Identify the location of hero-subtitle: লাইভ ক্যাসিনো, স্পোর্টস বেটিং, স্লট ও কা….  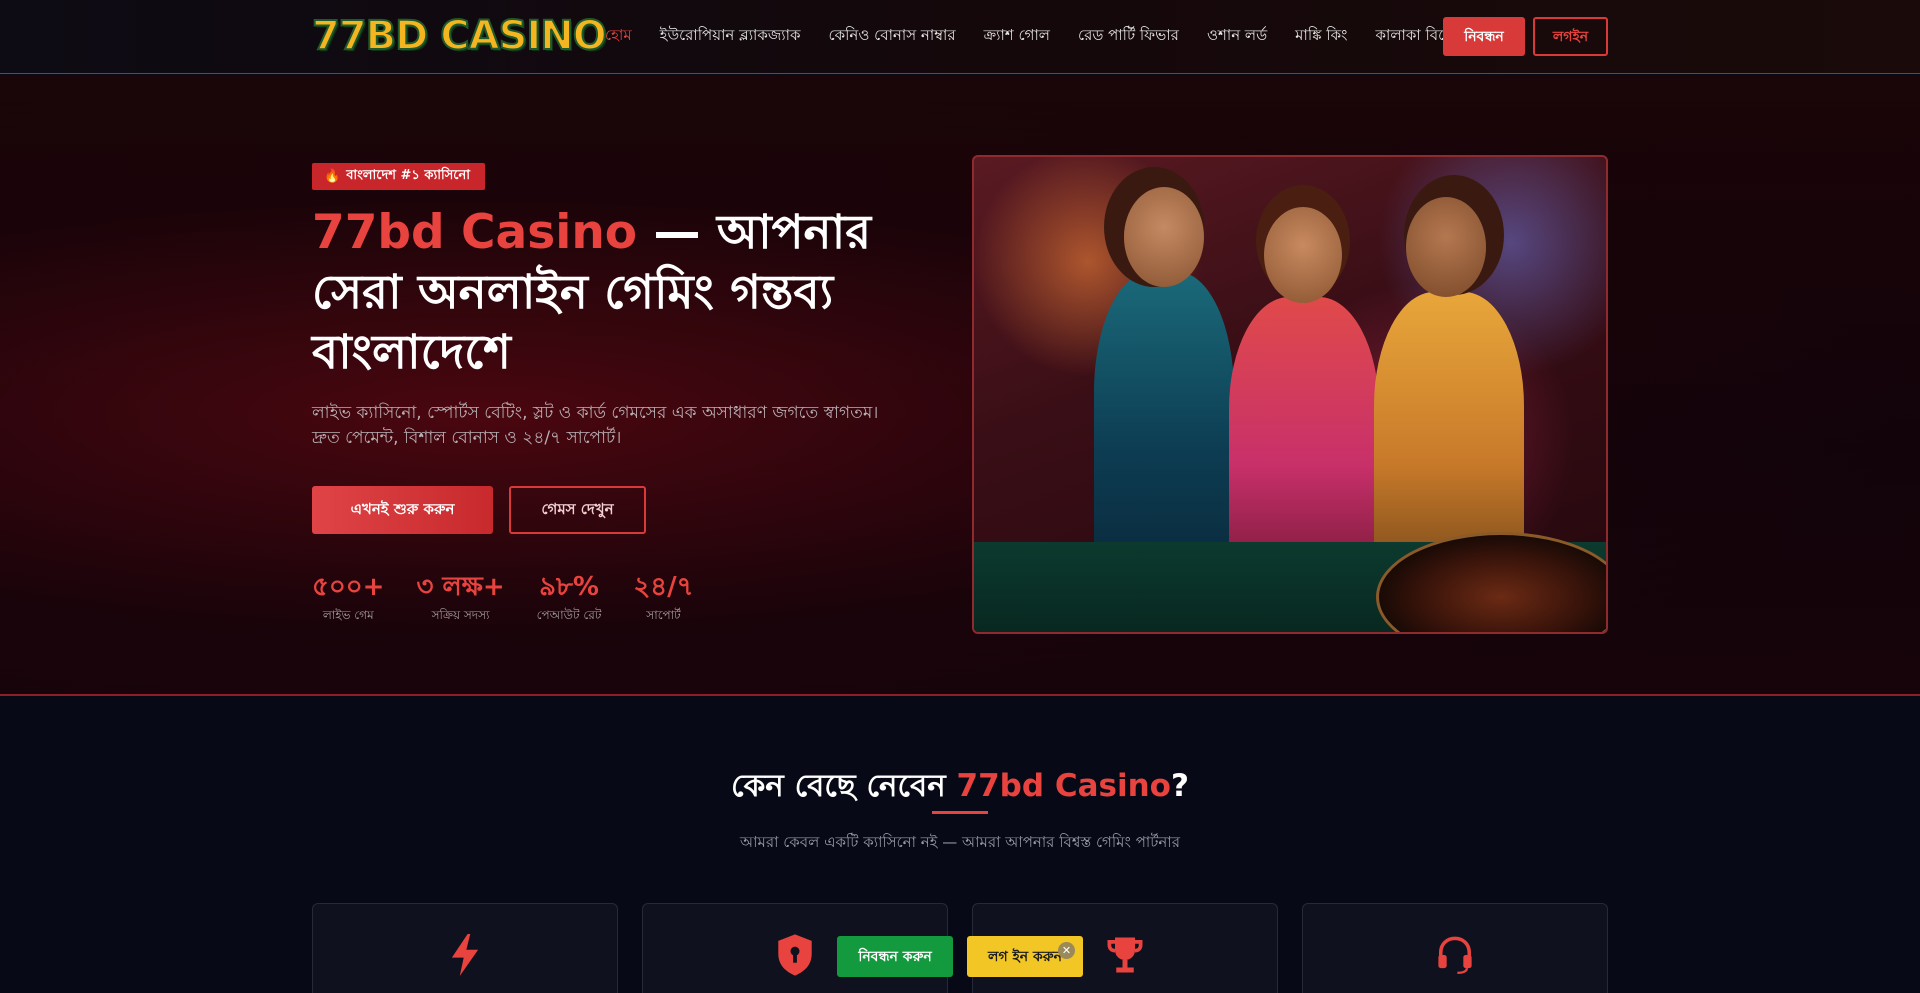
(612, 426).